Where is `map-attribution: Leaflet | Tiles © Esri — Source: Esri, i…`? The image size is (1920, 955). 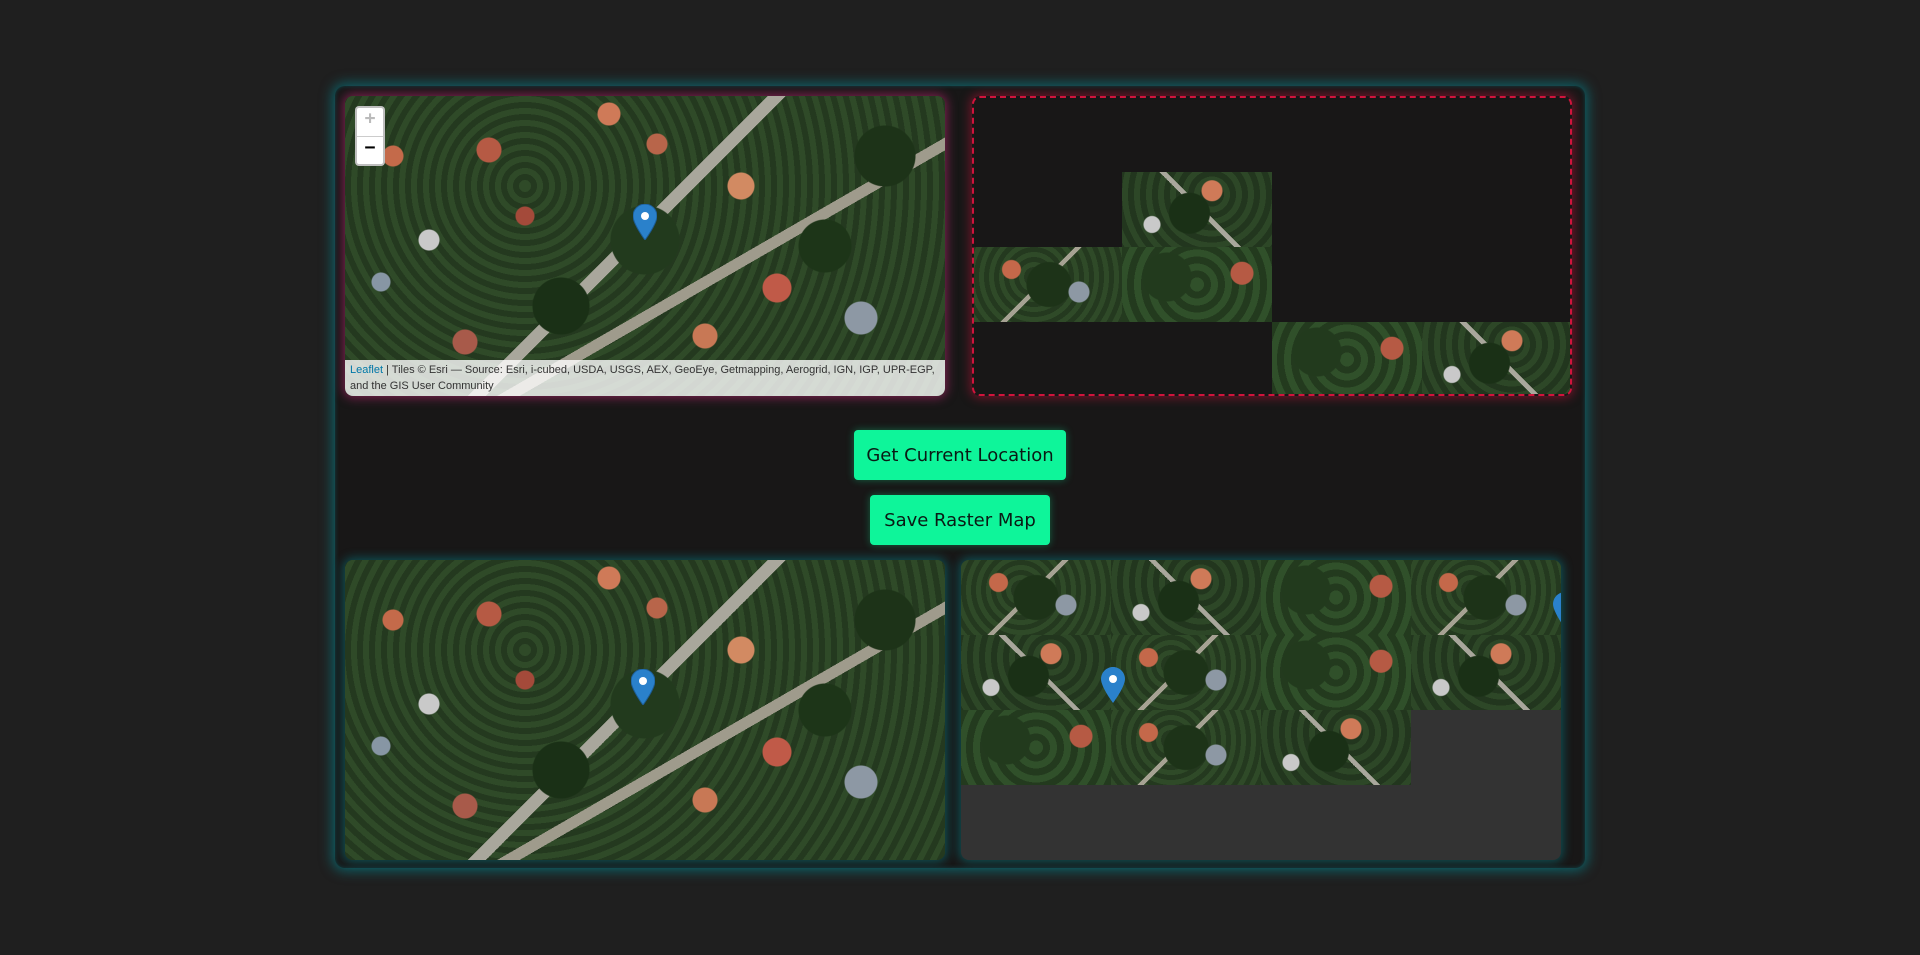
map-attribution: Leaflet | Tiles © Esri — Source: Esri, i… is located at coordinates (645, 378).